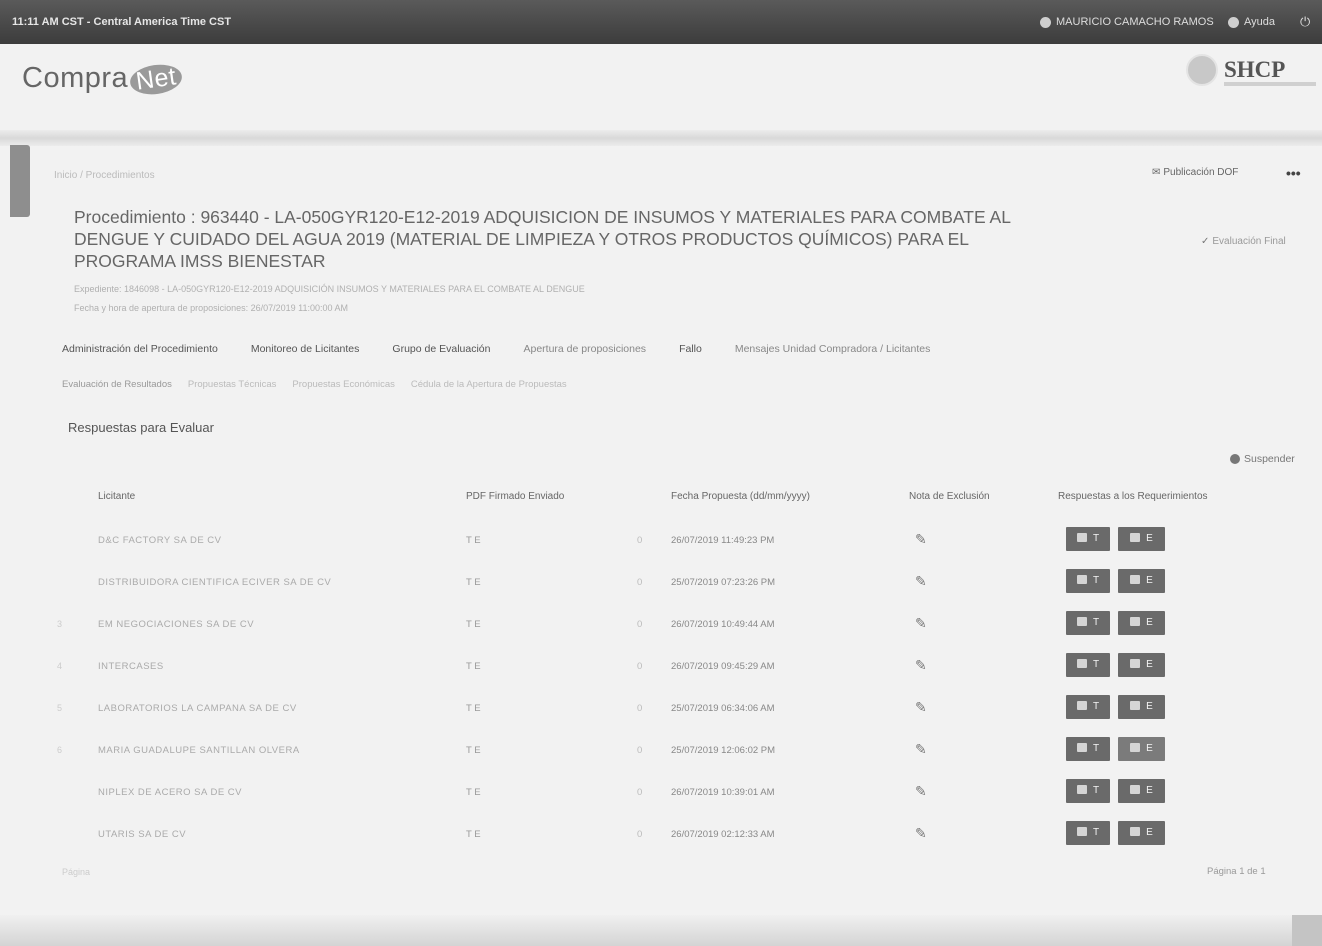  What do you see at coordinates (343, 384) in the screenshot?
I see `subtab-economicas: Propuestas Económicas` at bounding box center [343, 384].